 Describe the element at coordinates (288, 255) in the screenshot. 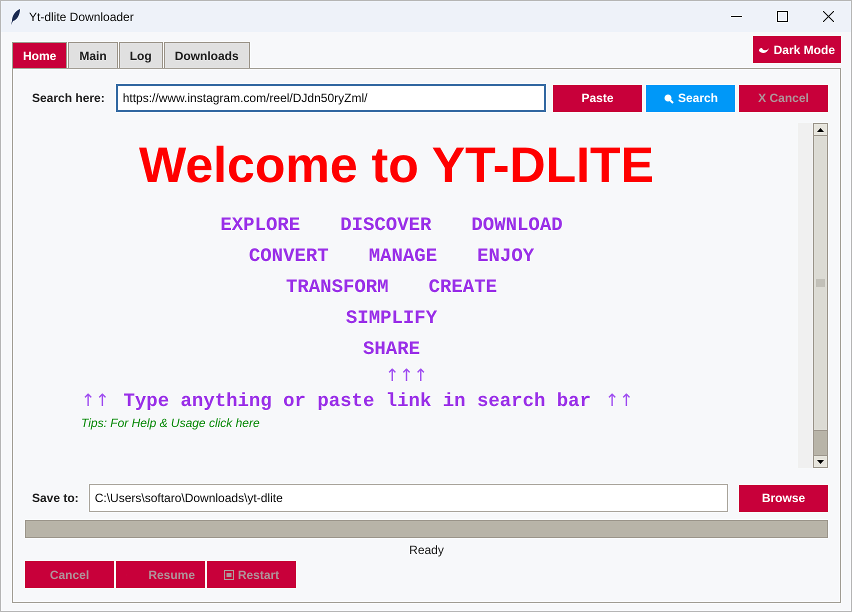

I see `feature-word: CONVERT` at that location.